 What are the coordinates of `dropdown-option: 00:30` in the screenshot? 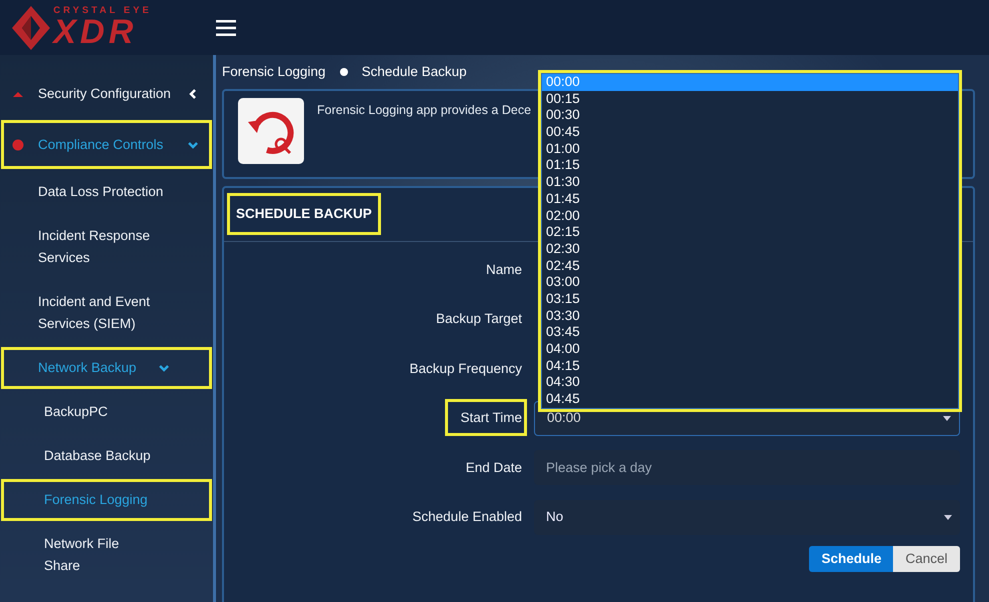 It's located at (750, 115).